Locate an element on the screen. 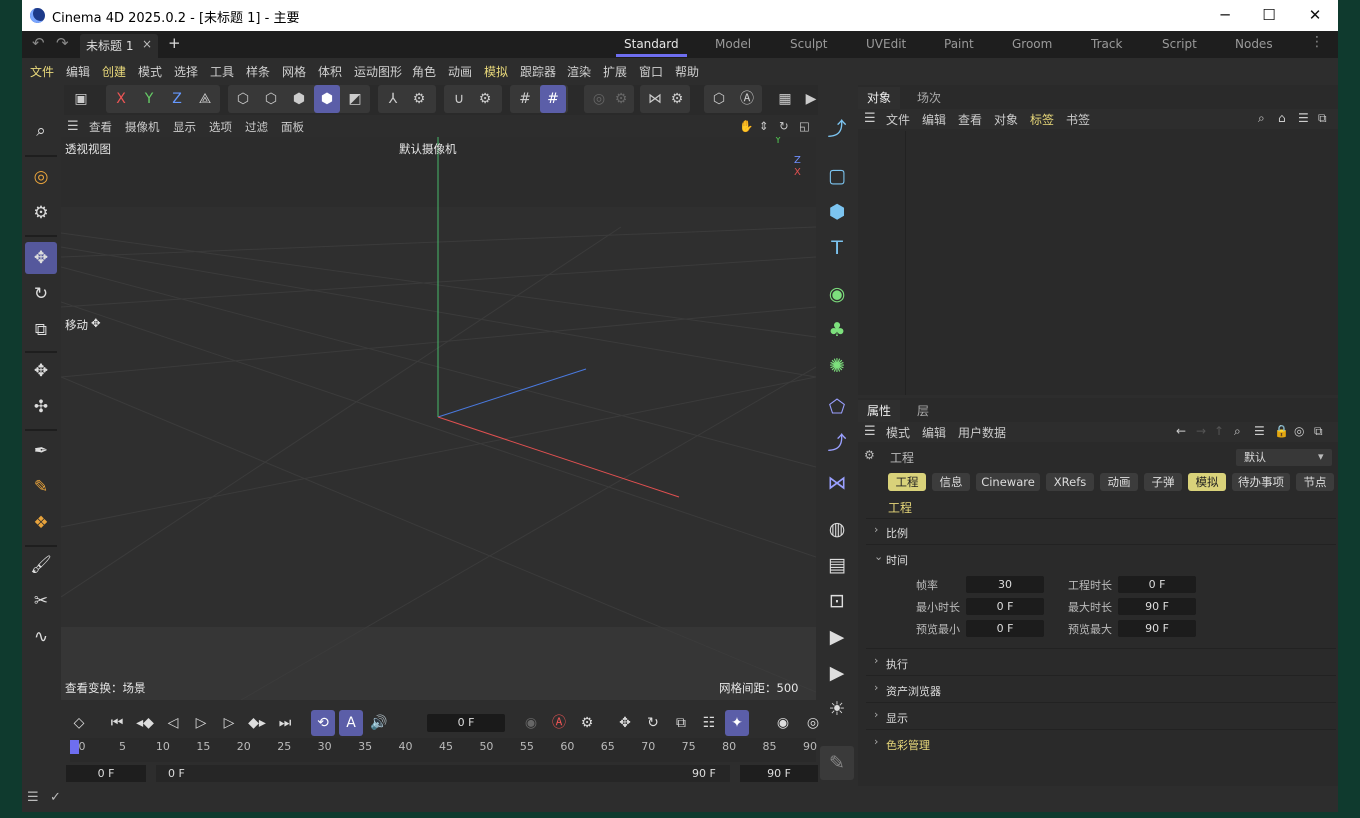  sketch-tool-icon: ✎ is located at coordinates (41, 487).